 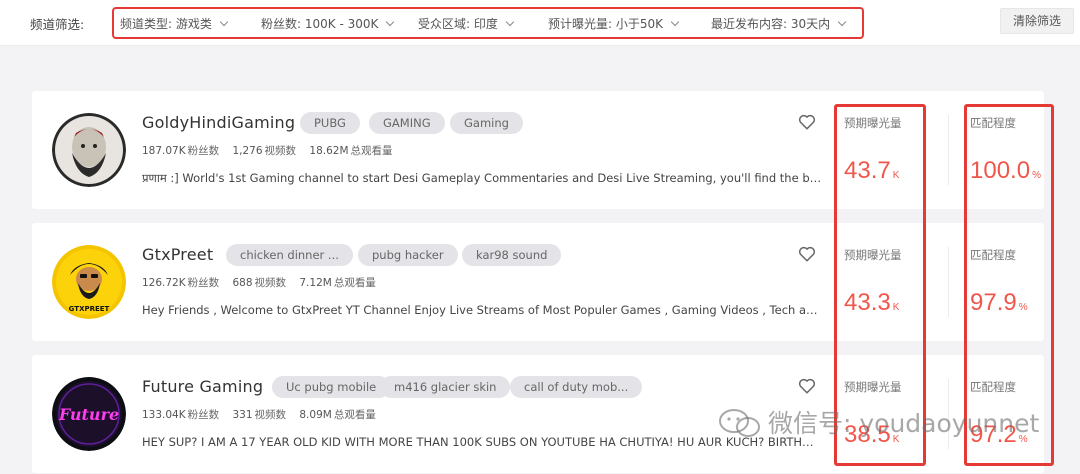 What do you see at coordinates (218, 122) in the screenshot?
I see `channel-name: GoldyHindiGaming` at bounding box center [218, 122].